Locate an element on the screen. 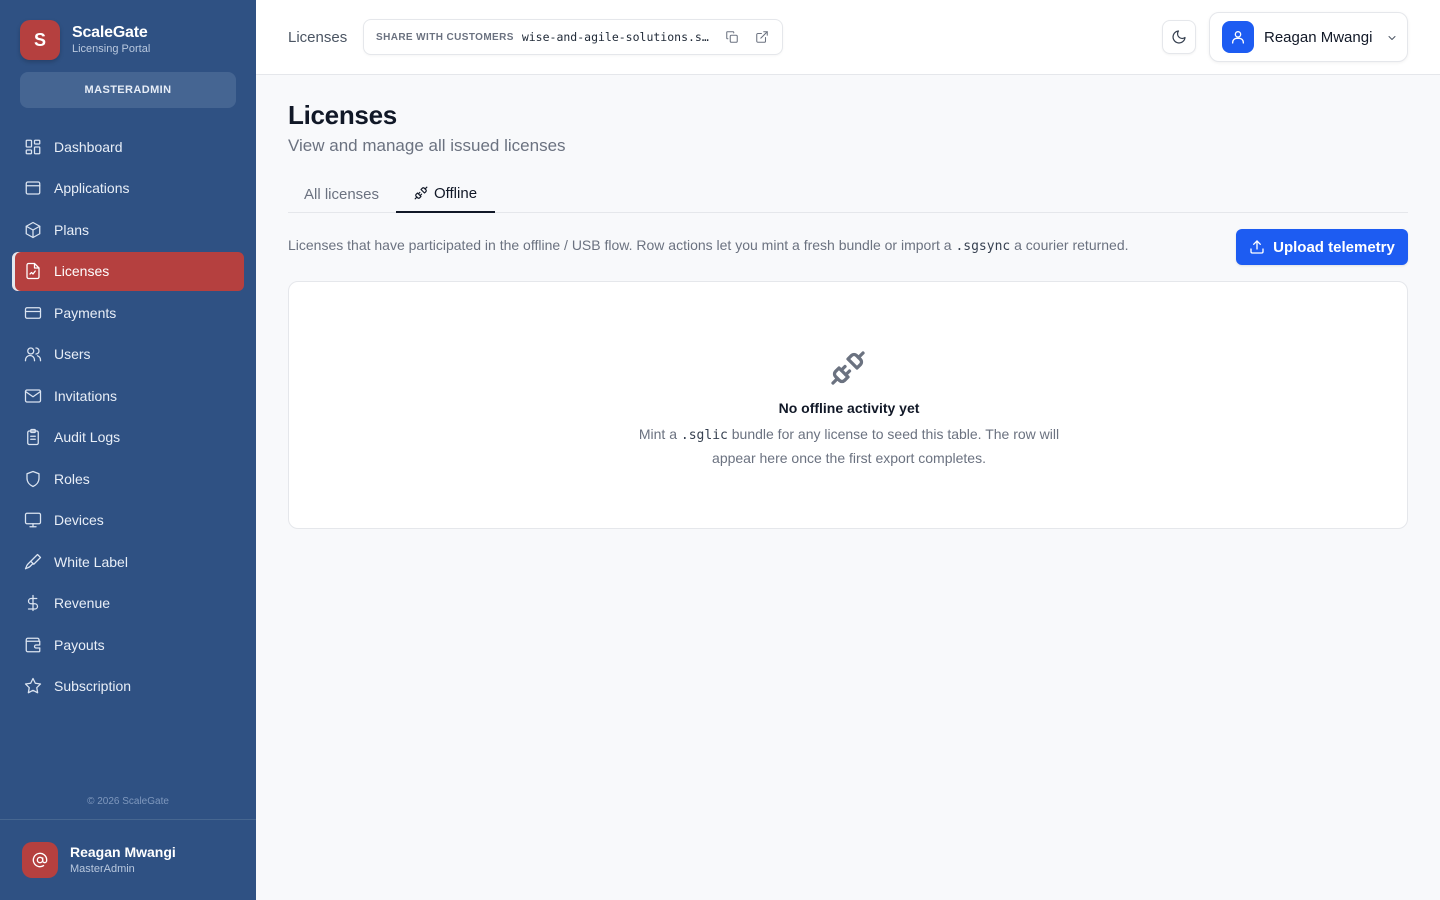 The image size is (1440, 900). upload-telemetry-button: Upload telemetry is located at coordinates (1322, 247).